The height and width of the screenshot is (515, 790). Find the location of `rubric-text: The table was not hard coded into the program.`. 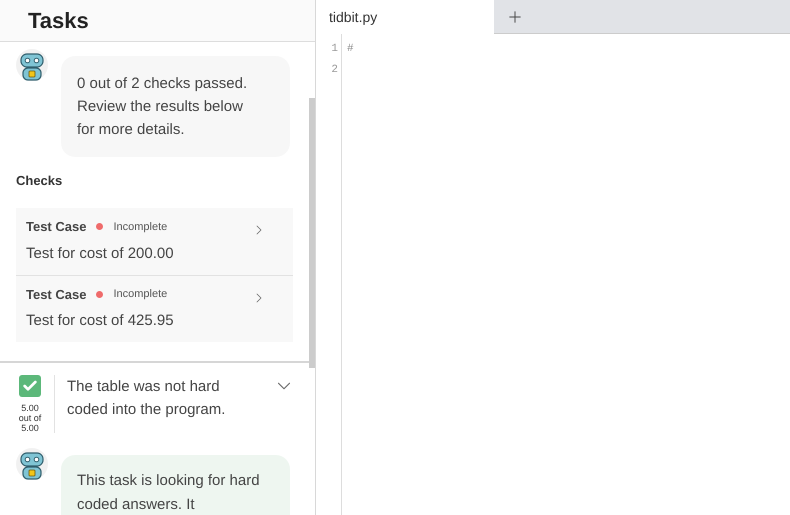

rubric-text: The table was not hard coded into the program. is located at coordinates (146, 398).